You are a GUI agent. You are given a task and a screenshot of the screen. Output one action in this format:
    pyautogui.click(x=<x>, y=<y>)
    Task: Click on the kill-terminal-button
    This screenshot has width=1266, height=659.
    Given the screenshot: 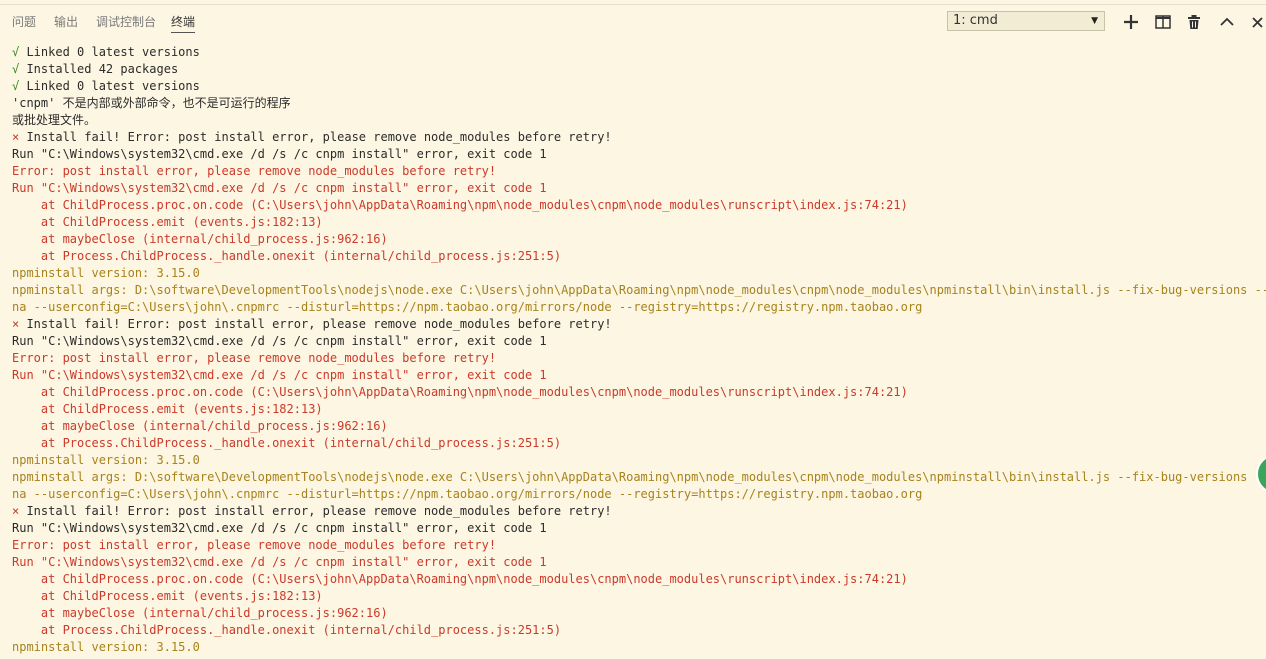 What is the action you would take?
    pyautogui.click(x=1194, y=22)
    